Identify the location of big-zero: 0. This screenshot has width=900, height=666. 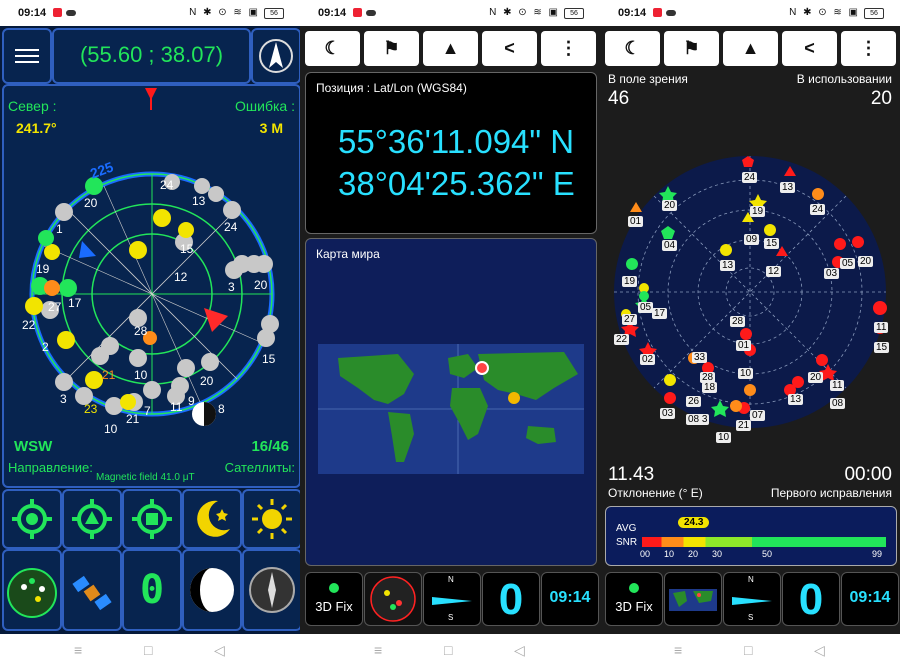
(511, 599).